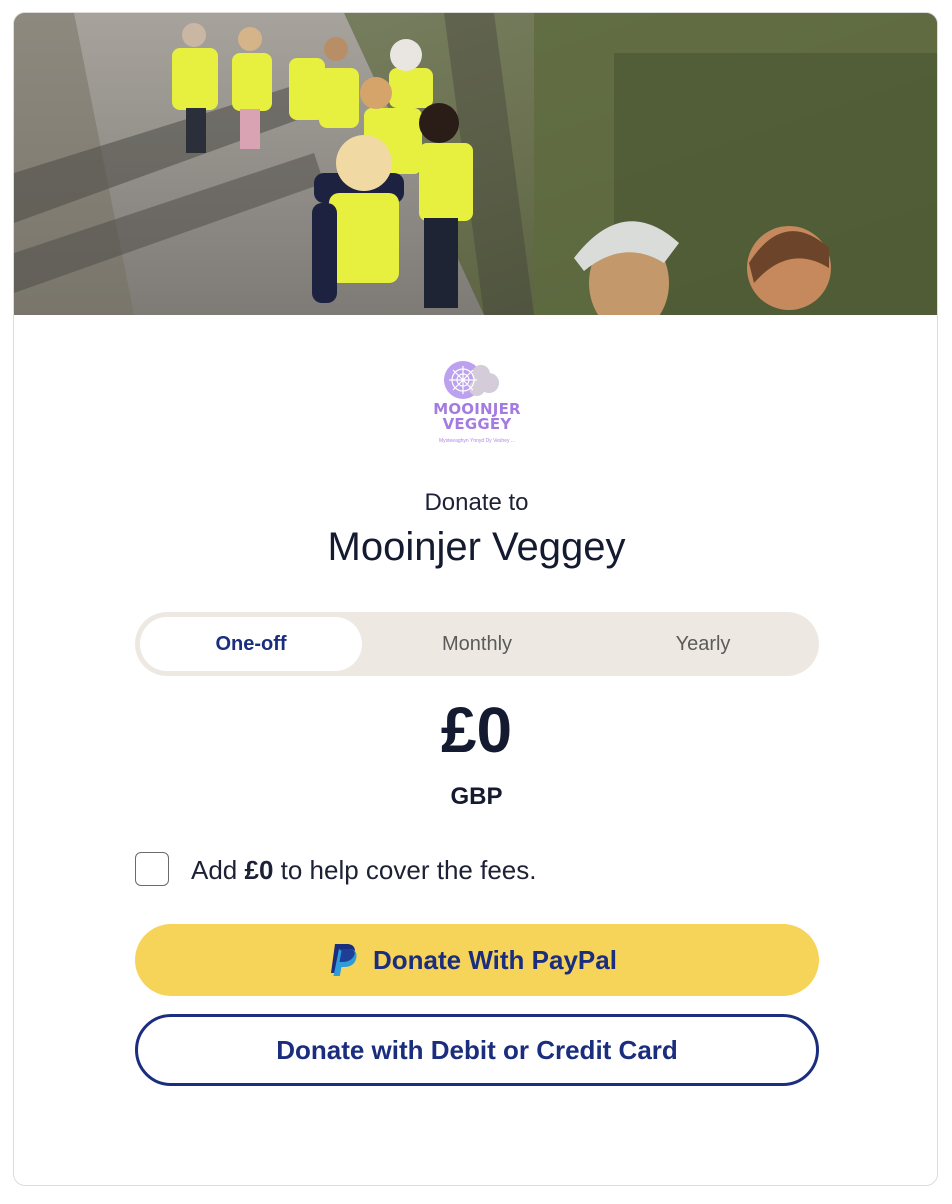 The width and height of the screenshot is (952, 1204). I want to click on currency-code: GBP, so click(476, 796).